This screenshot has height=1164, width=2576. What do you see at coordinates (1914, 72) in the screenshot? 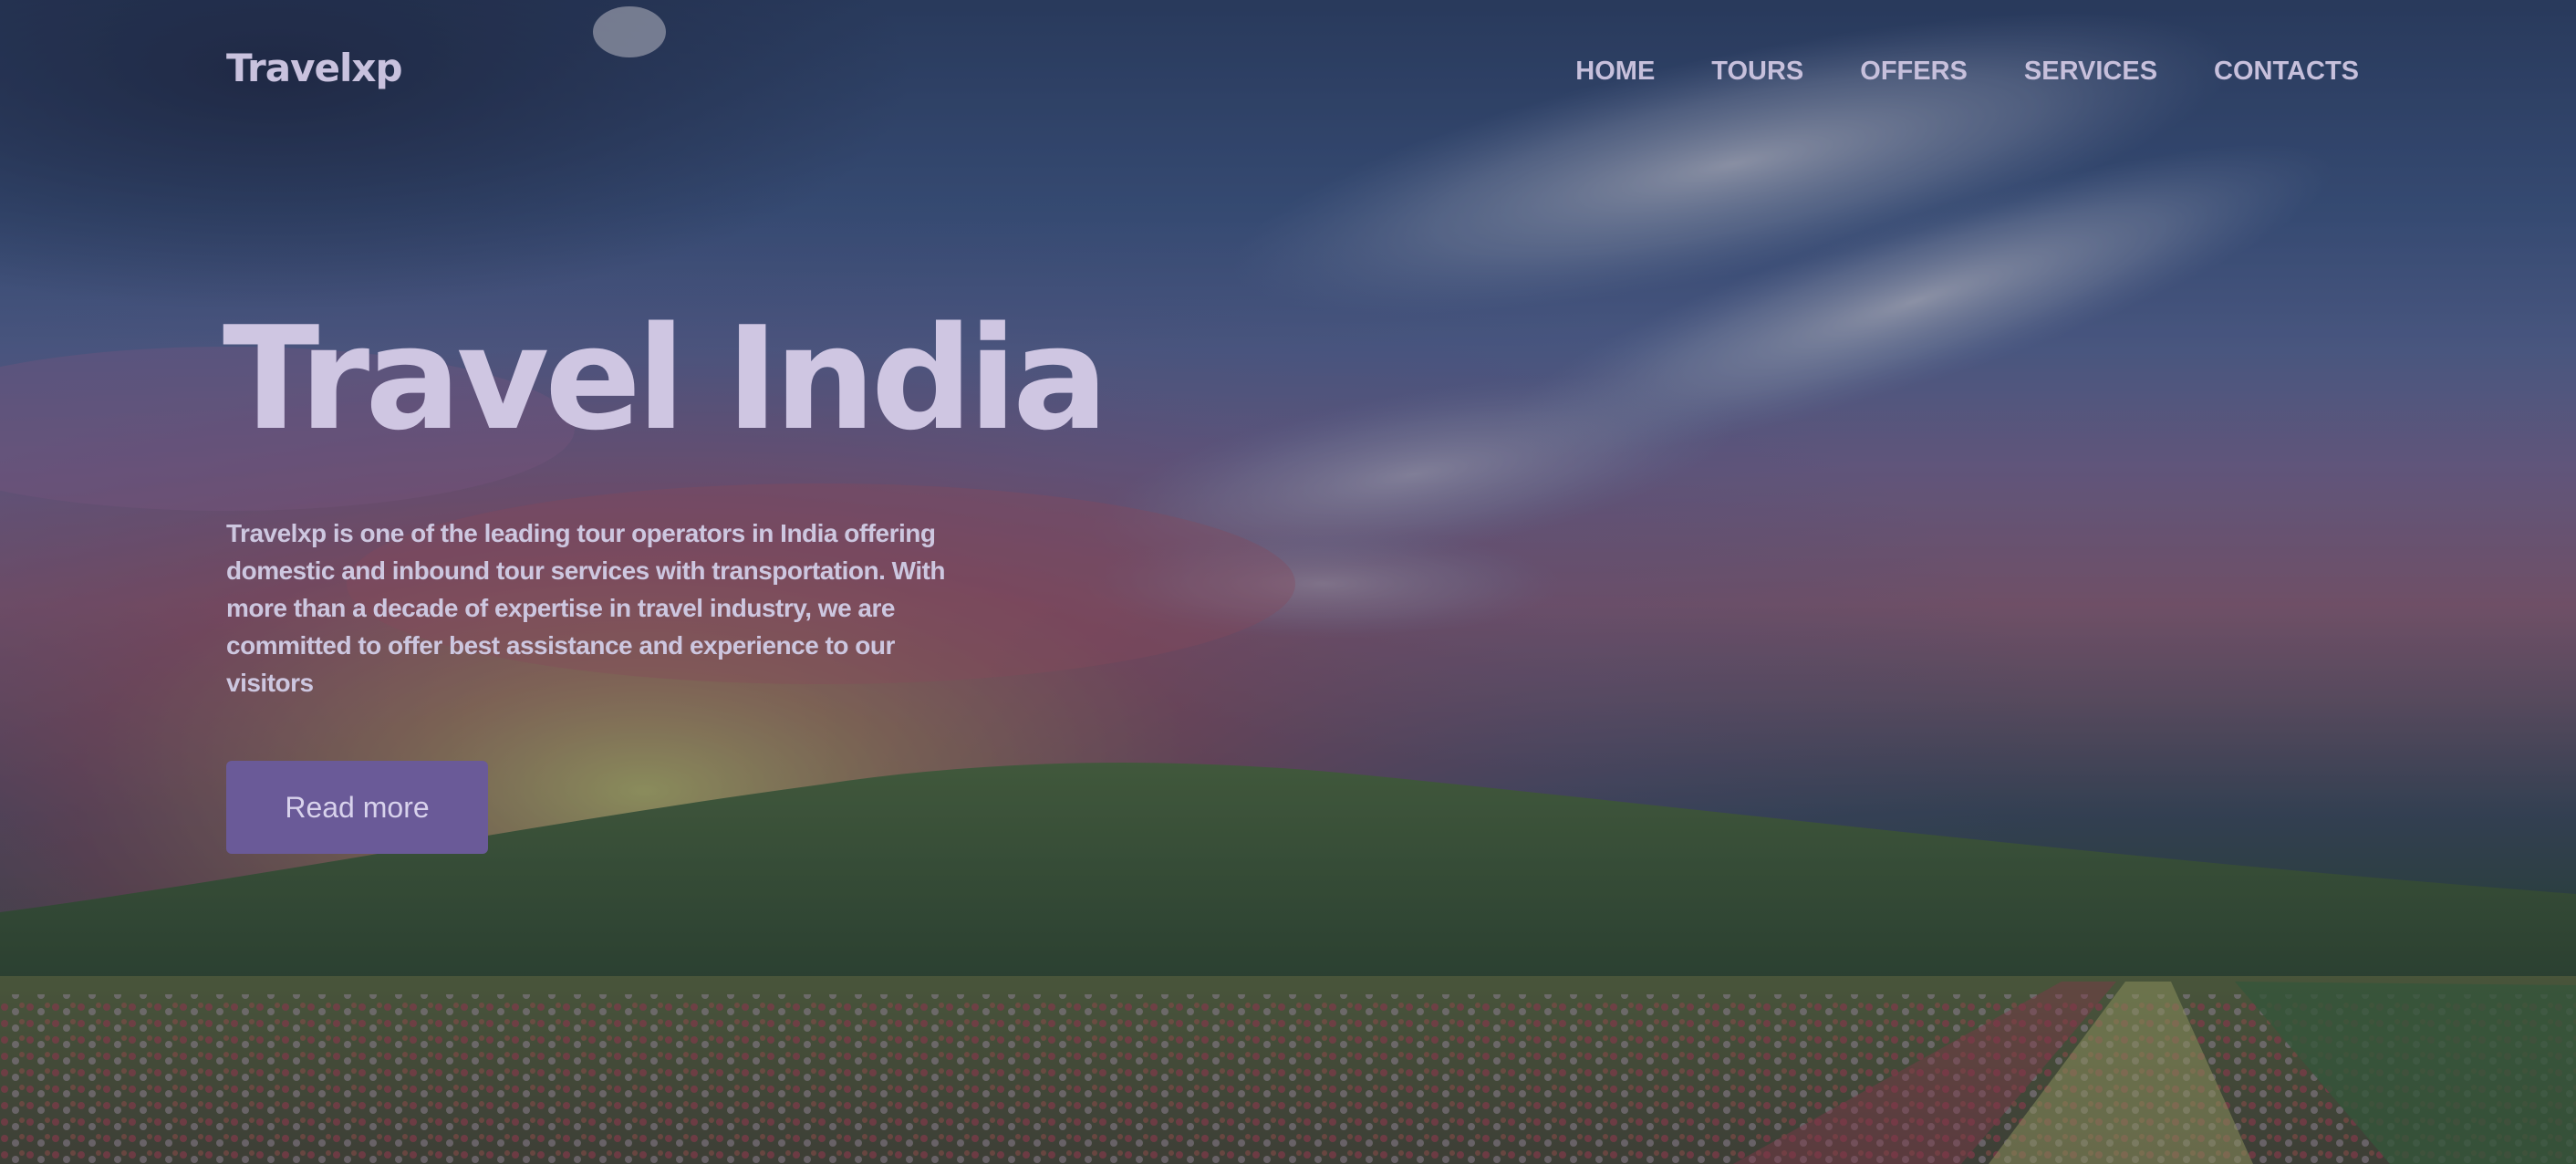
I see `nav-item-offers: OFFERS` at bounding box center [1914, 72].